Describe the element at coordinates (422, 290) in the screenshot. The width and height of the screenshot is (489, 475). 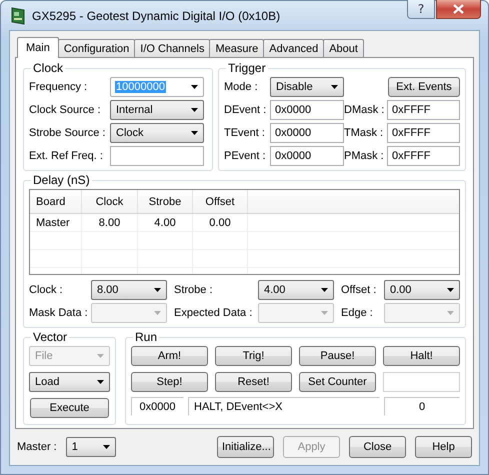
I see `dropdown: 0.00` at that location.